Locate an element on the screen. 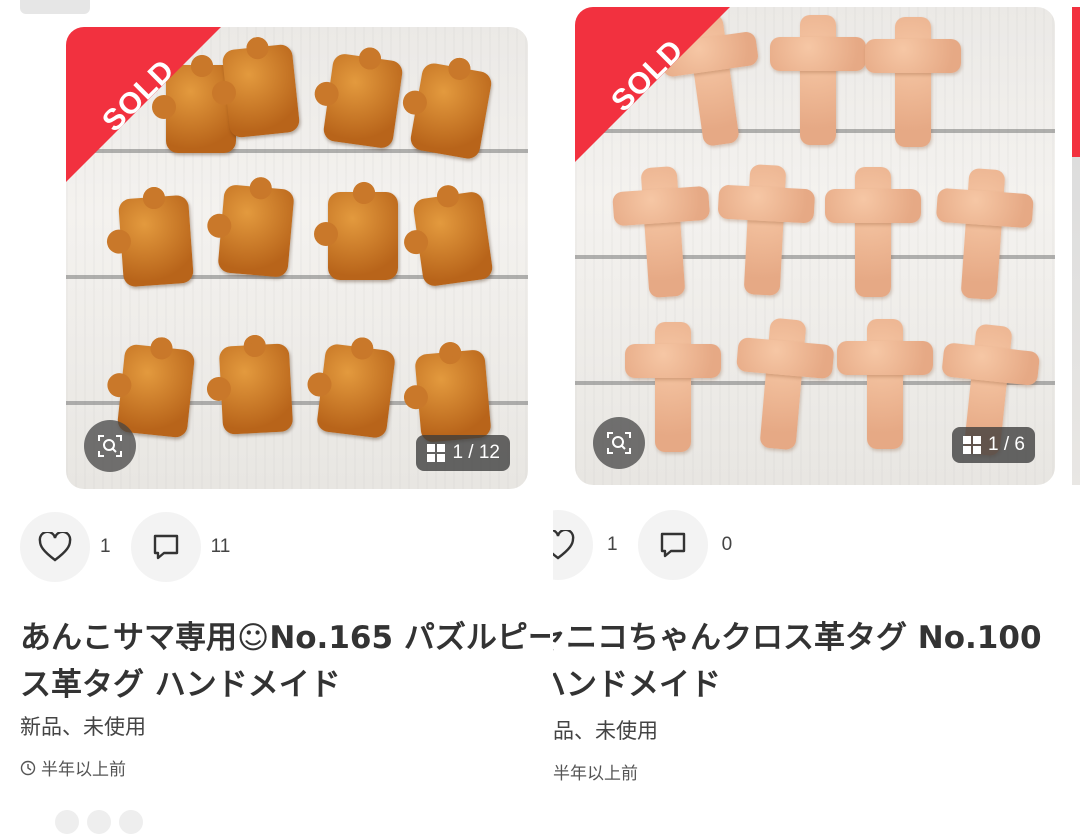 This screenshot has width=1080, height=834. engagement-bar: 1 0 is located at coordinates (642, 545).